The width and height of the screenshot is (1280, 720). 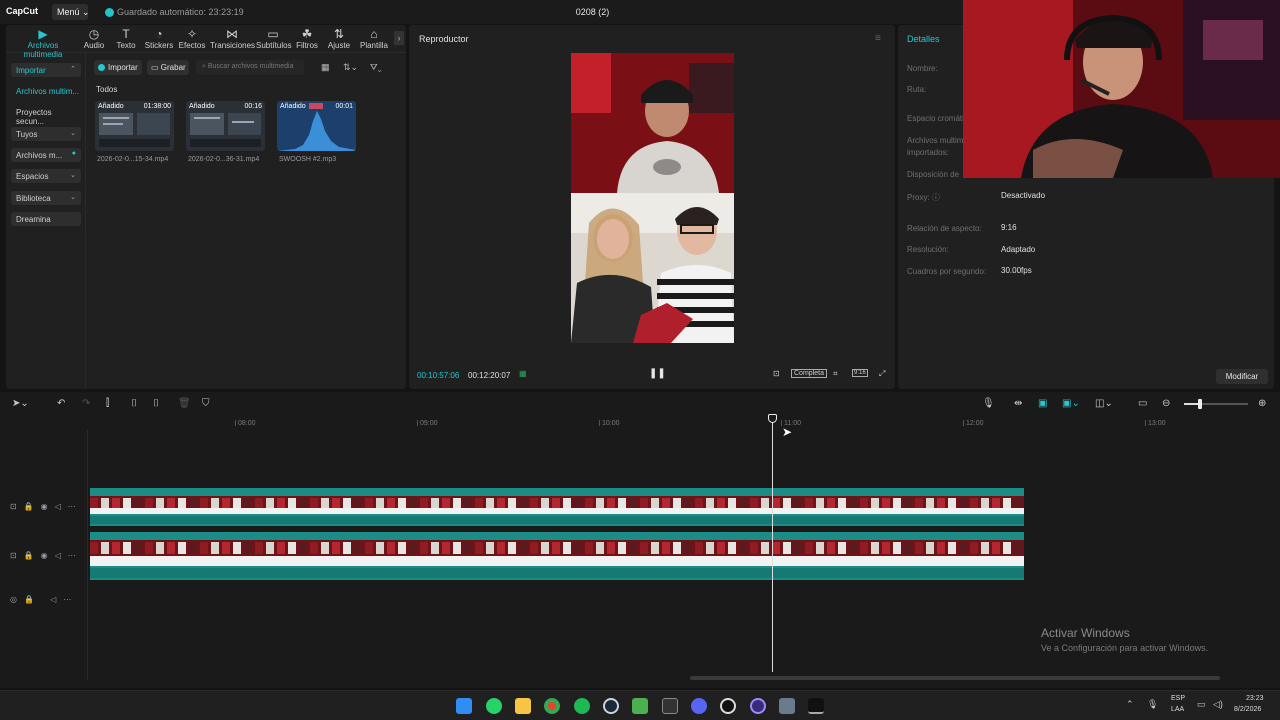 What do you see at coordinates (399, 38) in the screenshot?
I see `tabs-scroll-right-icon: ›` at bounding box center [399, 38].